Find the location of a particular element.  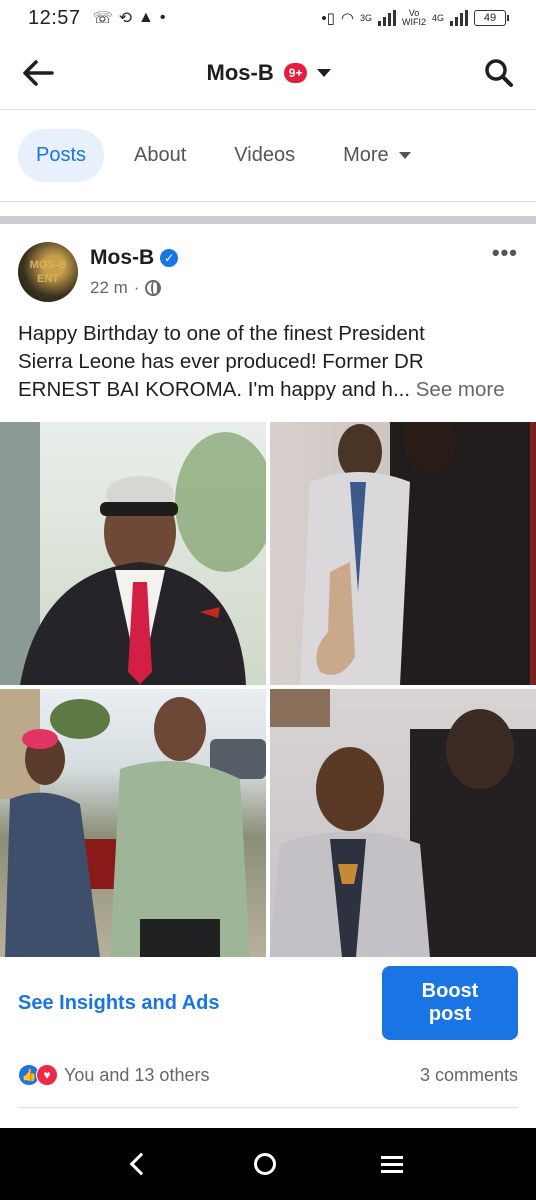

nav-back-icon is located at coordinates (140, 1164).